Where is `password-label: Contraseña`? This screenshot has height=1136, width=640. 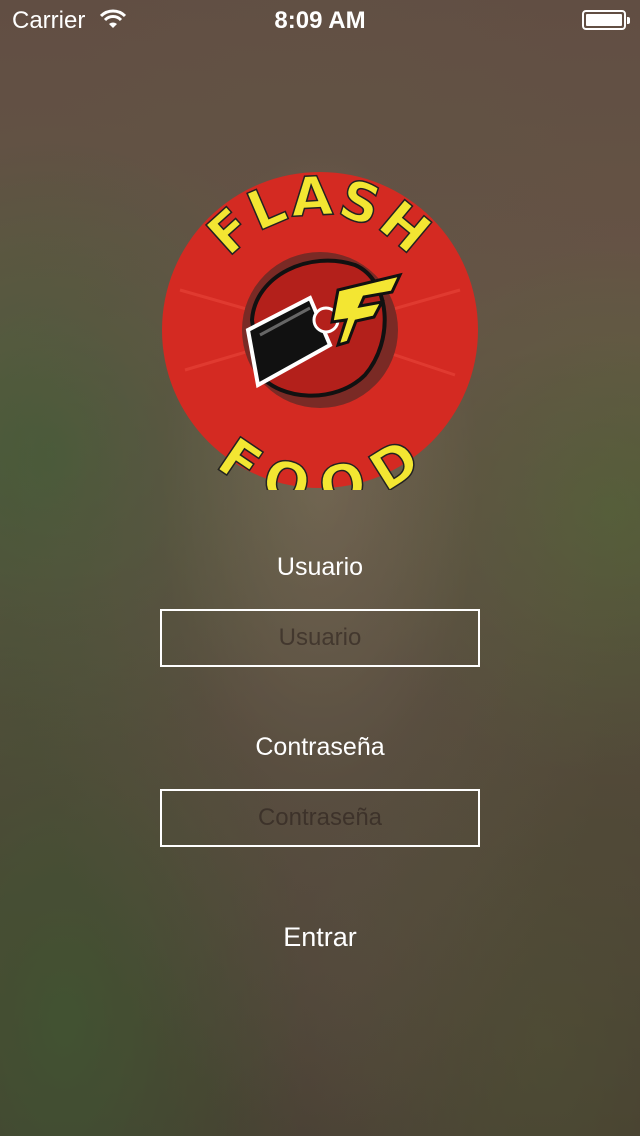 password-label: Contraseña is located at coordinates (320, 747).